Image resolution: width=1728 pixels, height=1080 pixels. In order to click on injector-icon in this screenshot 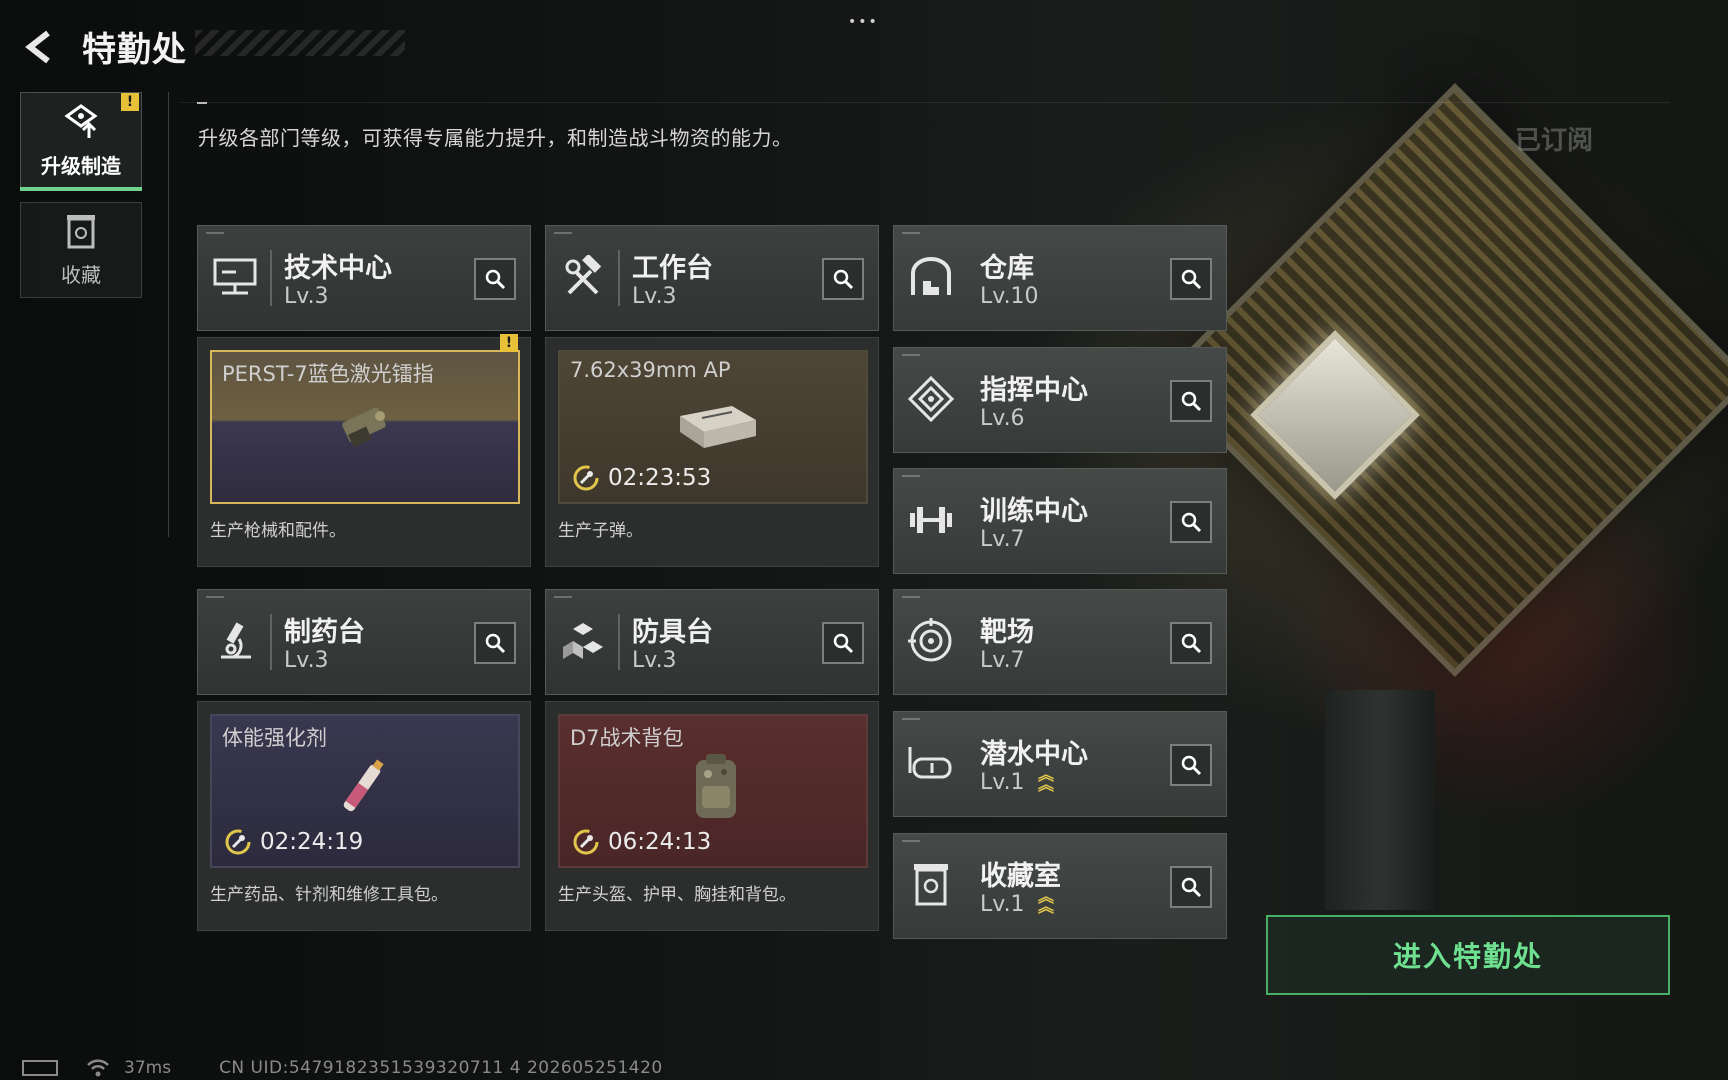, I will do `click(363, 785)`.